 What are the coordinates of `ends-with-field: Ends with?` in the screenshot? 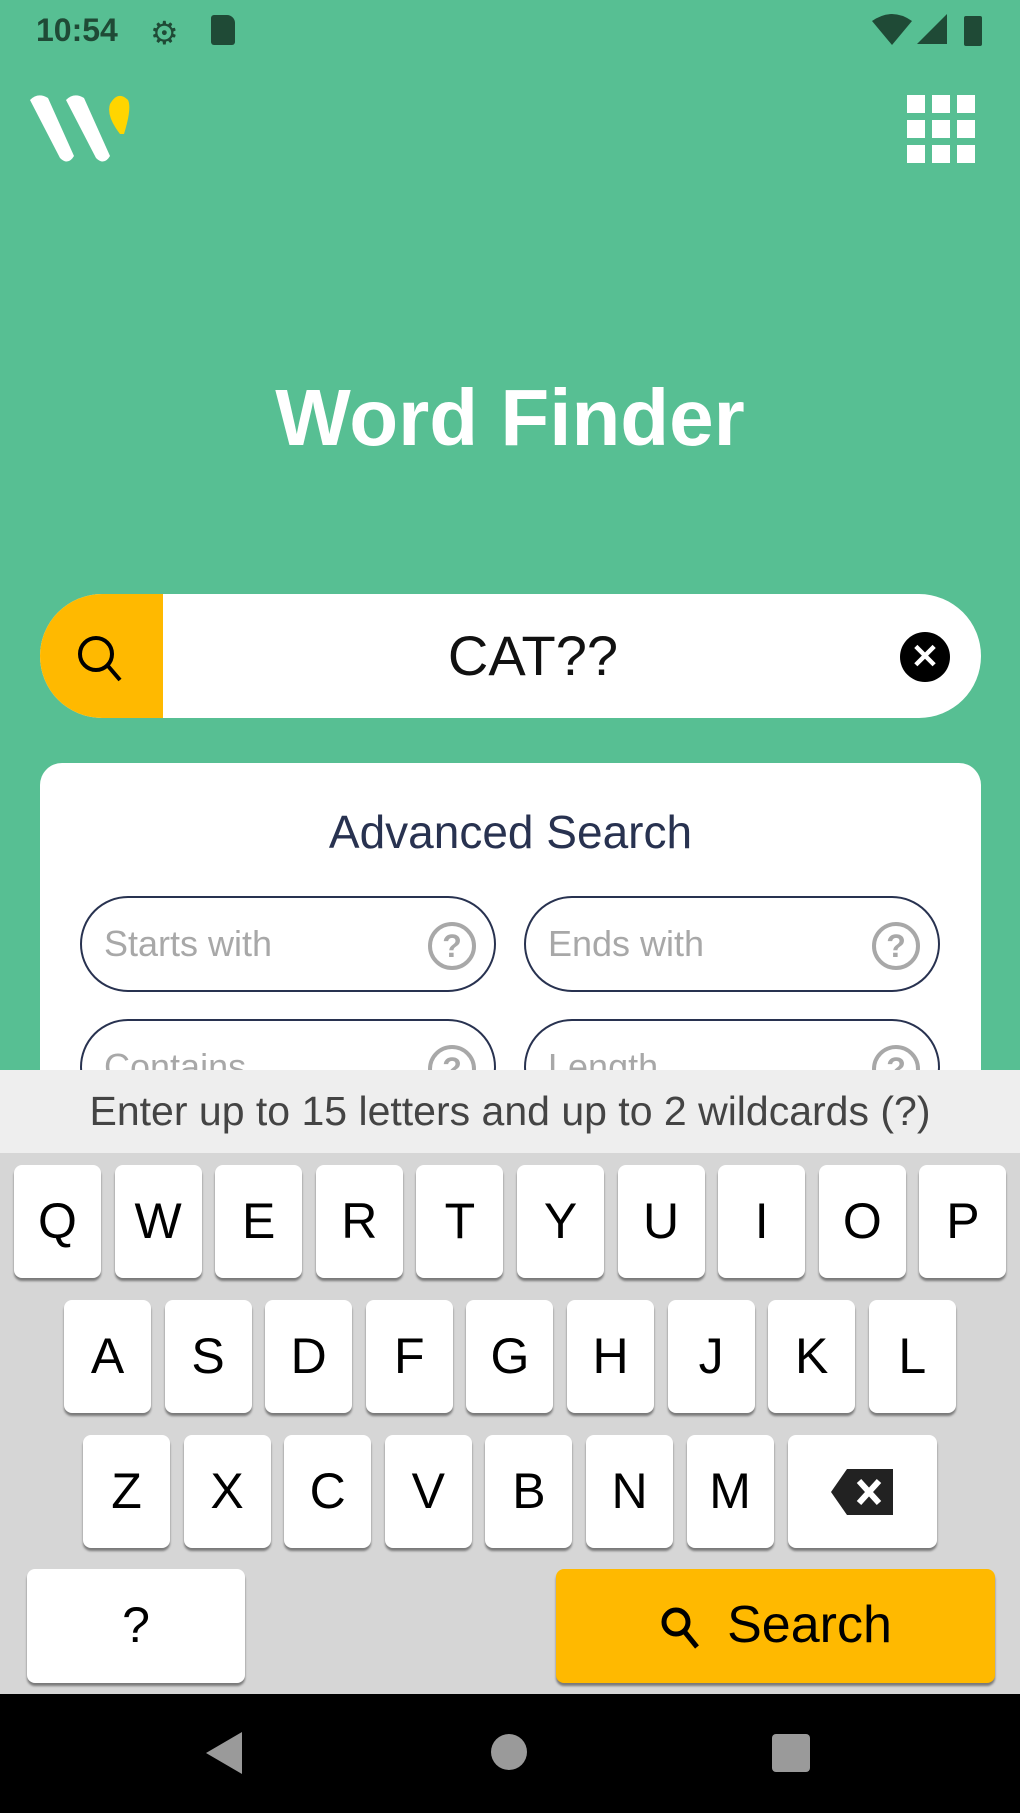 It's located at (732, 944).